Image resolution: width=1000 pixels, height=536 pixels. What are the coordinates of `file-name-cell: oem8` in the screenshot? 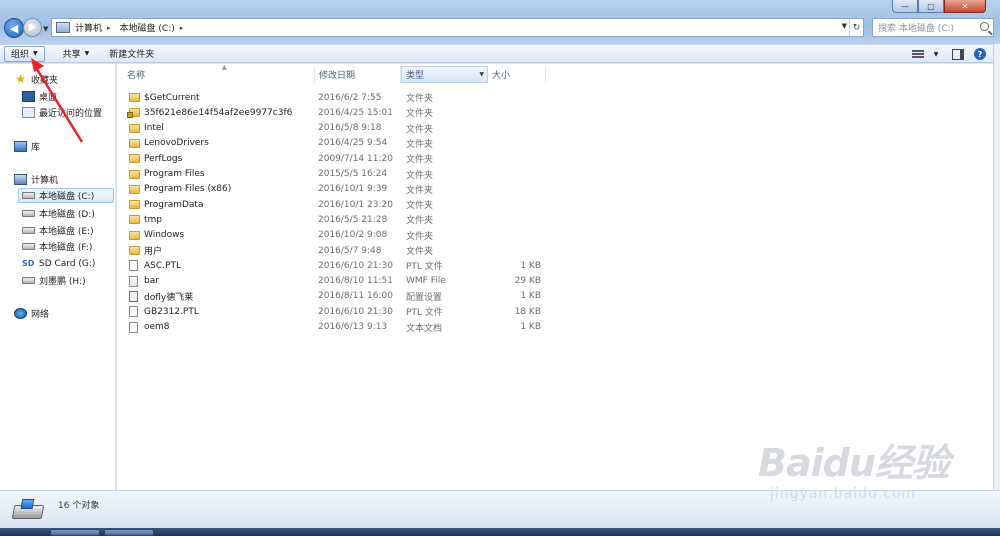 It's located at (149, 327).